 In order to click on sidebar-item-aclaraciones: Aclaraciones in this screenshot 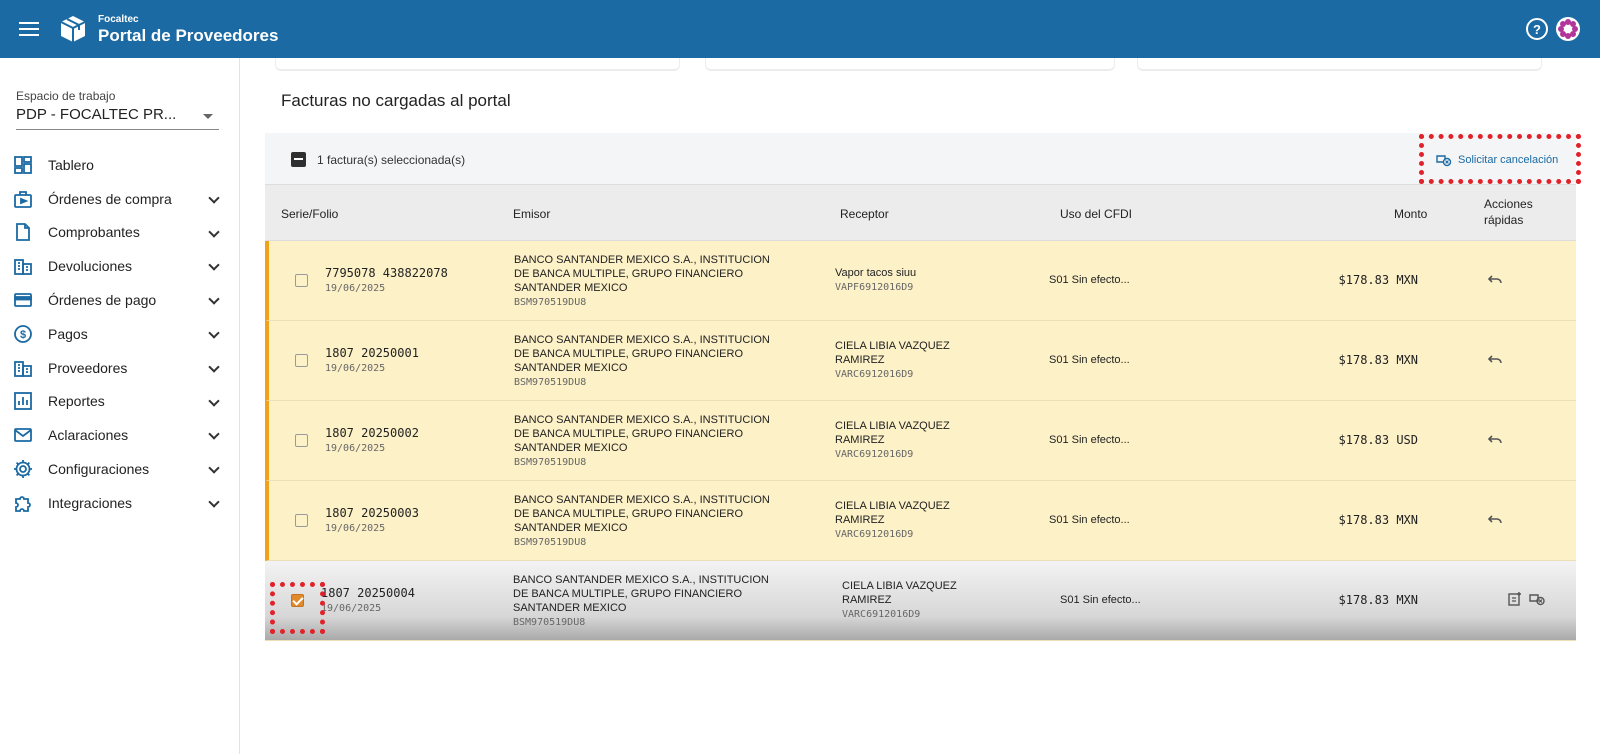, I will do `click(120, 435)`.